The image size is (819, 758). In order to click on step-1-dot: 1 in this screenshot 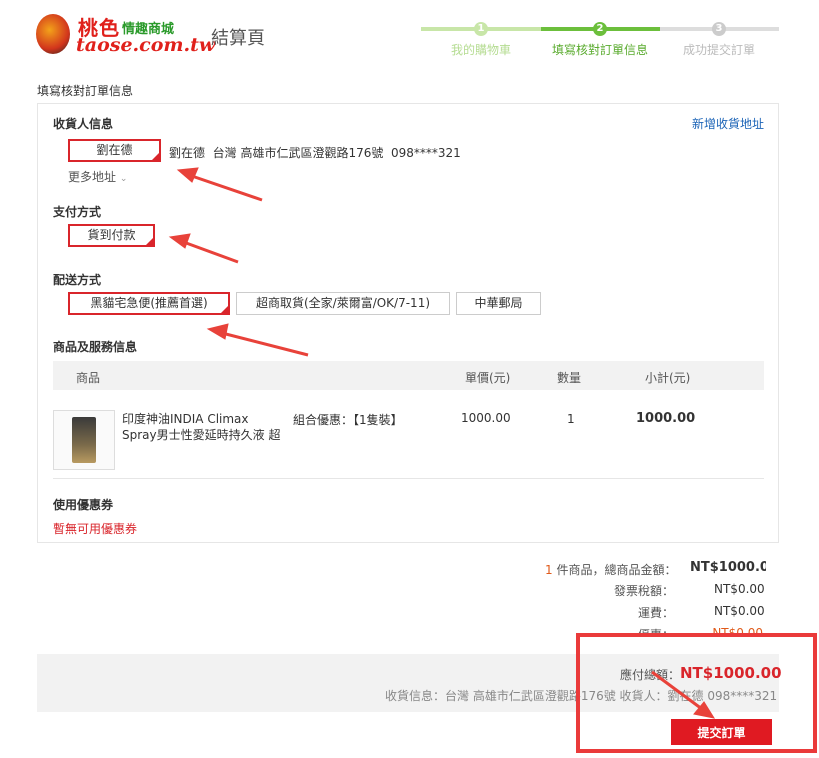, I will do `click(481, 29)`.